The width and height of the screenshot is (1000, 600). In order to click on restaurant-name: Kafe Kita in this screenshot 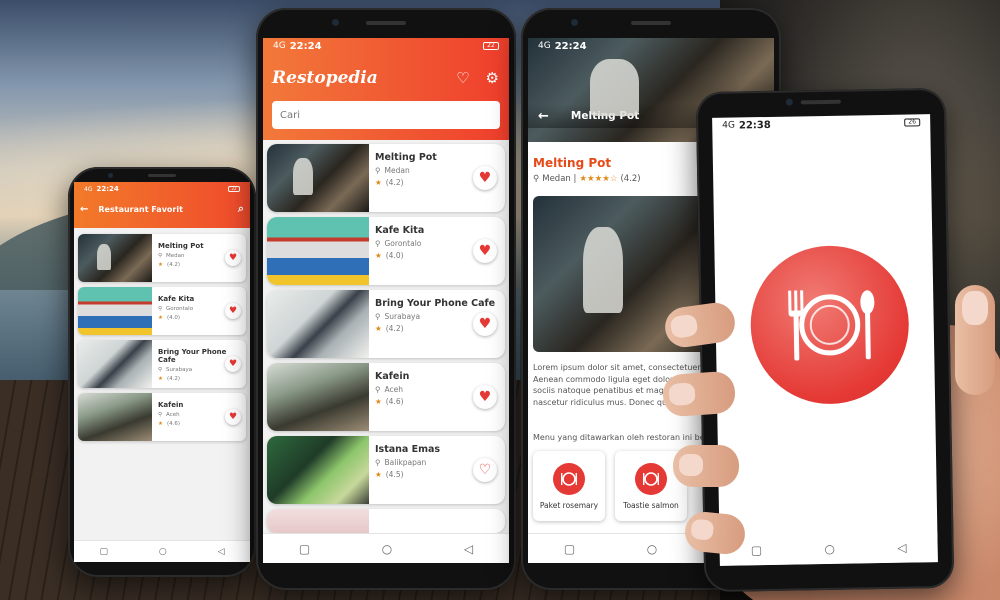, I will do `click(400, 230)`.